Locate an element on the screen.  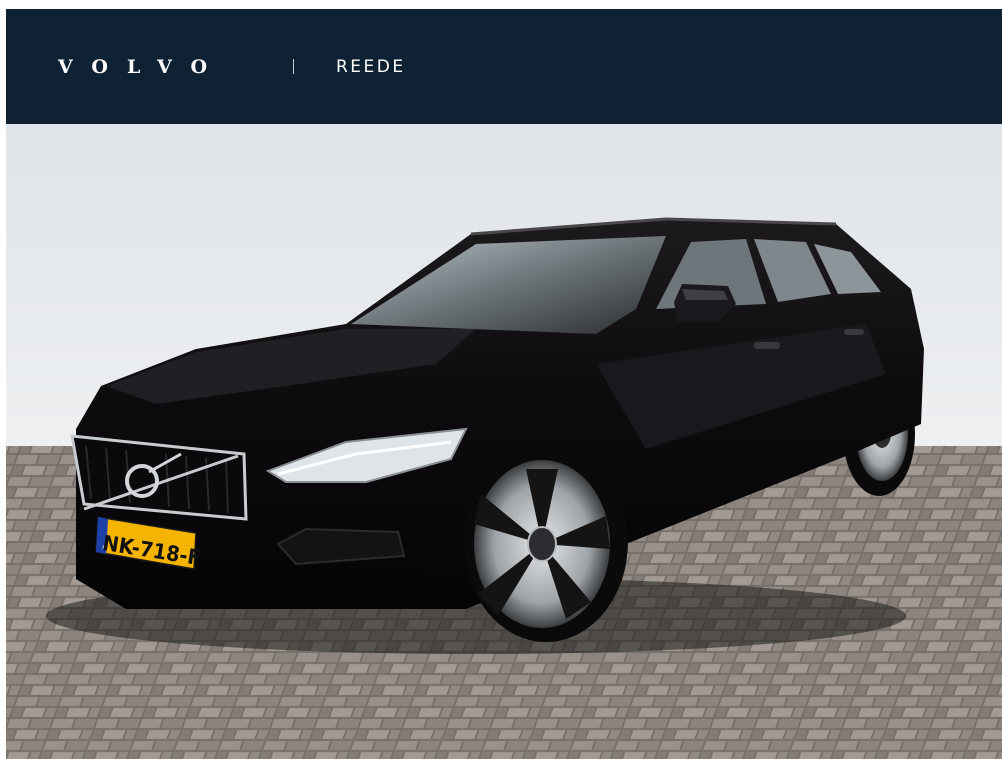
rear-door-handle is located at coordinates (854, 332).